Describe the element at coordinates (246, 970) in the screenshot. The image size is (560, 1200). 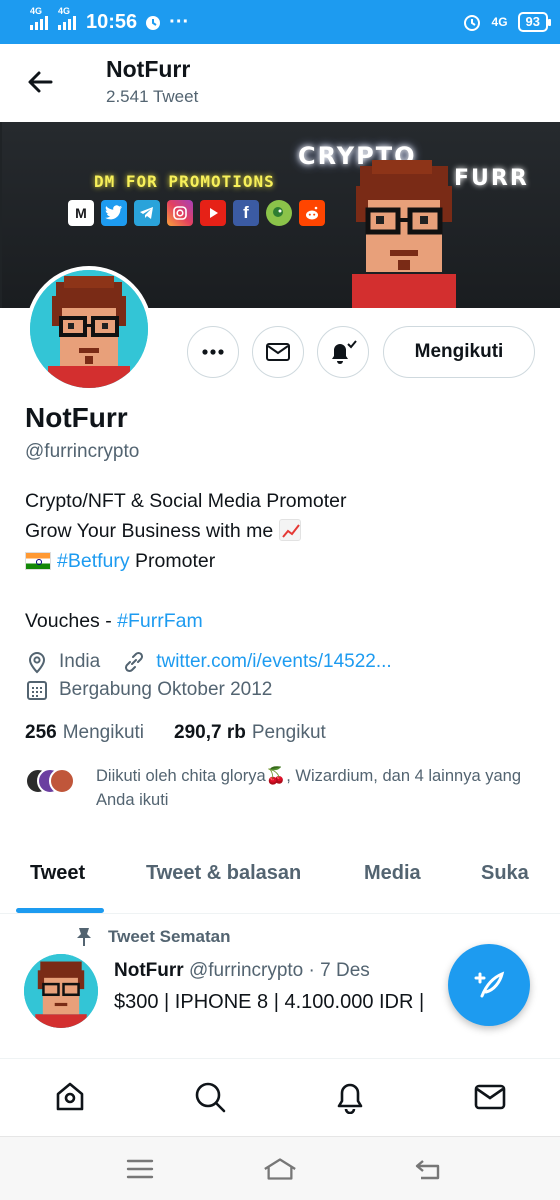
I see `tweet-author-handle: @furrincrypto` at that location.